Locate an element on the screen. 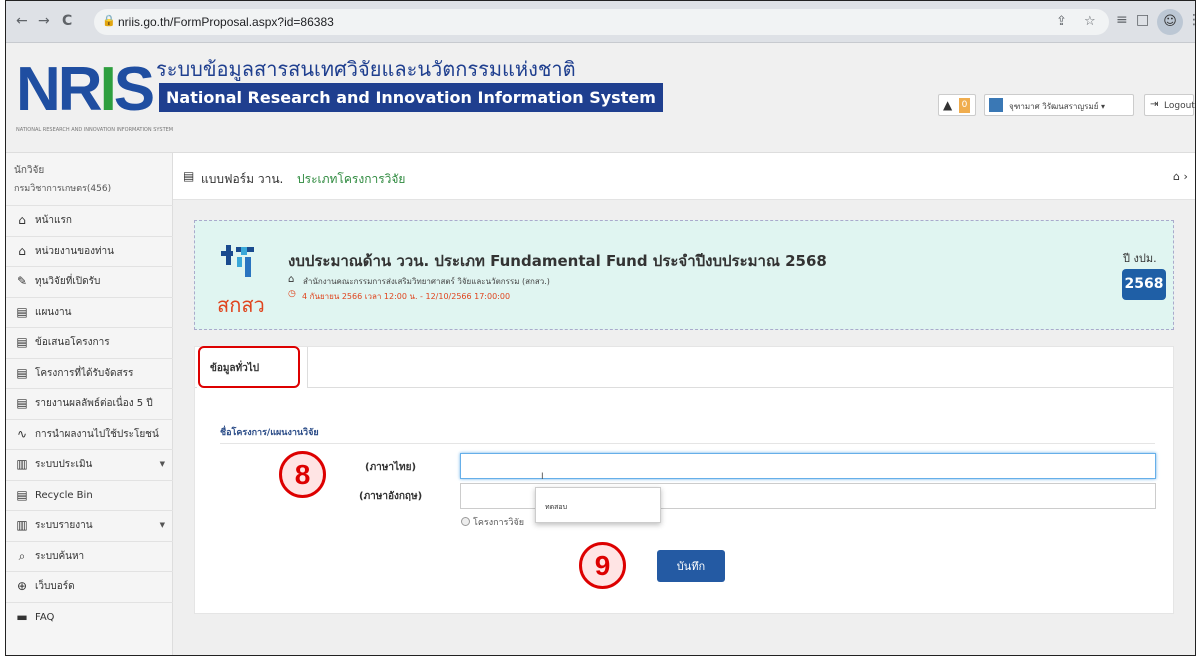  budget-year-badge: 2568 is located at coordinates (1144, 284).